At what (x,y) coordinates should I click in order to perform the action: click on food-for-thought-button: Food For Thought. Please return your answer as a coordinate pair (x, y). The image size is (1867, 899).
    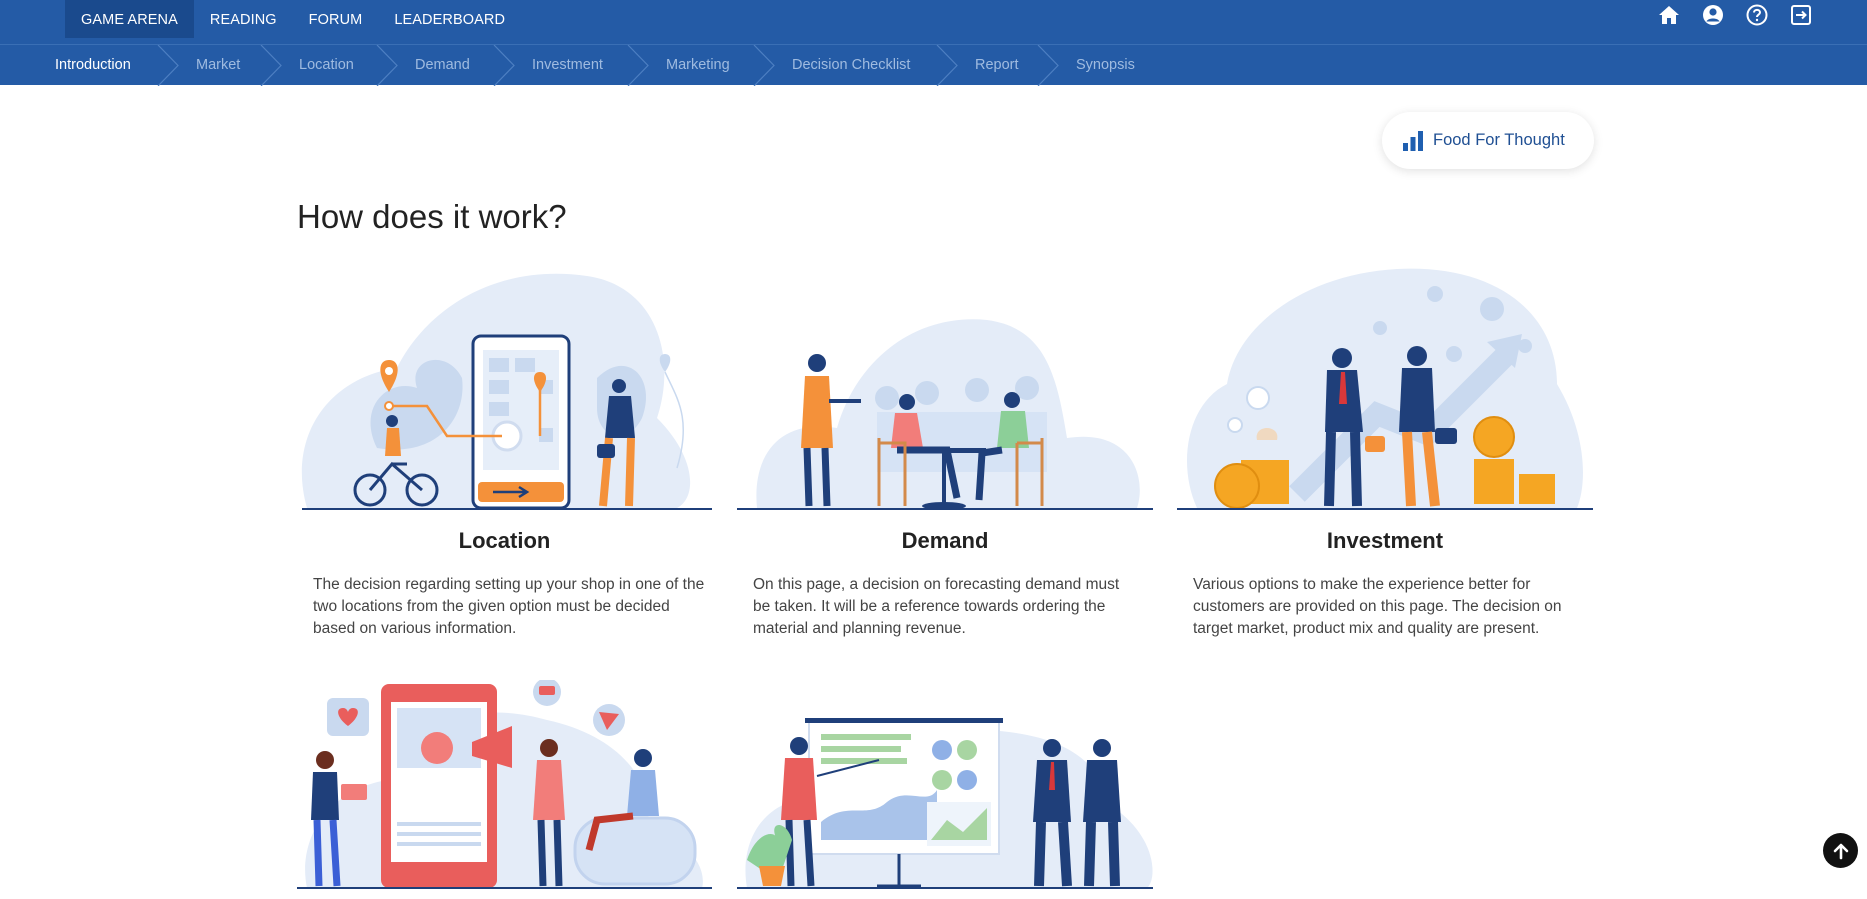
    Looking at the image, I should click on (1488, 140).